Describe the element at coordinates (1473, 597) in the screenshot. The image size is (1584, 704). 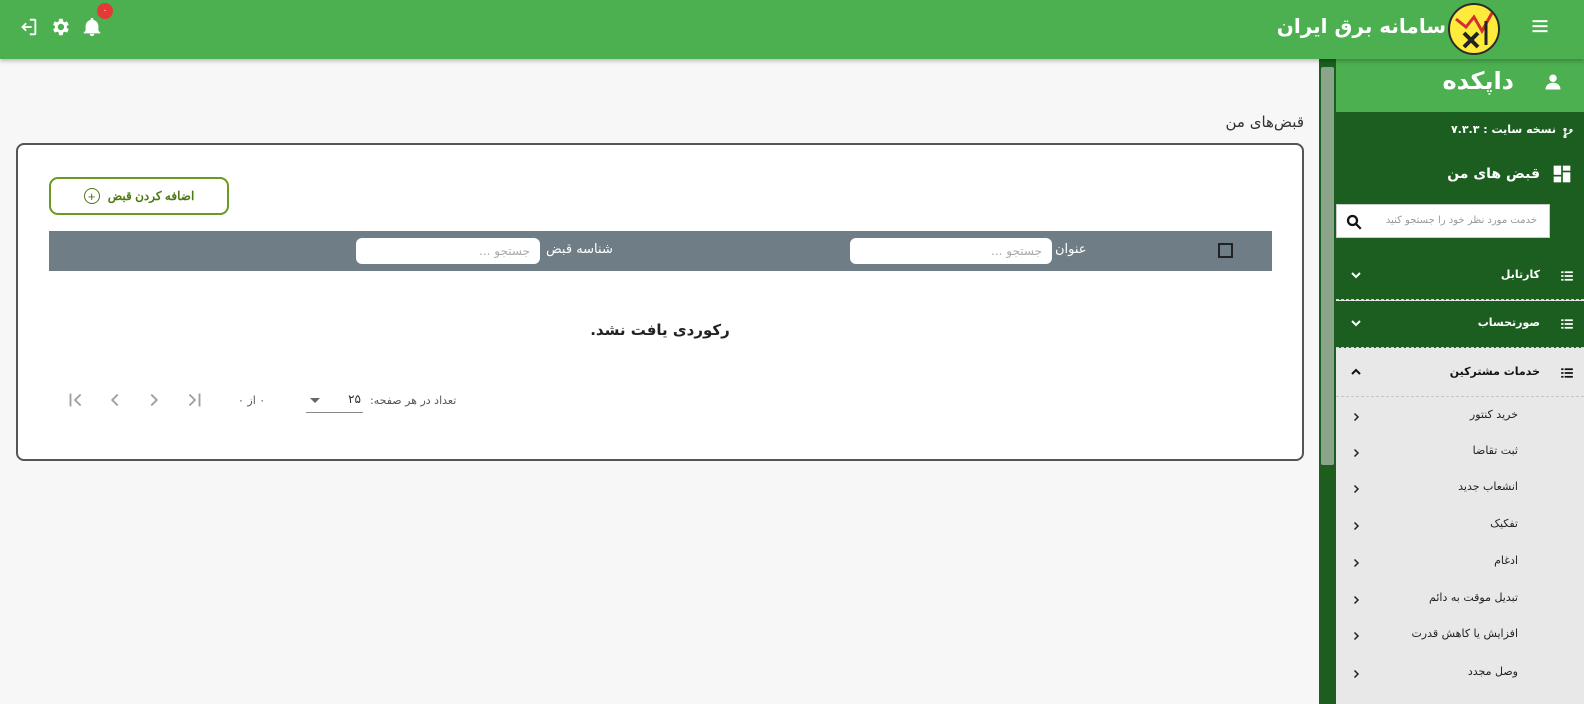
I see `sidebar-subitem-label: تبدیل موقت به دائم` at that location.